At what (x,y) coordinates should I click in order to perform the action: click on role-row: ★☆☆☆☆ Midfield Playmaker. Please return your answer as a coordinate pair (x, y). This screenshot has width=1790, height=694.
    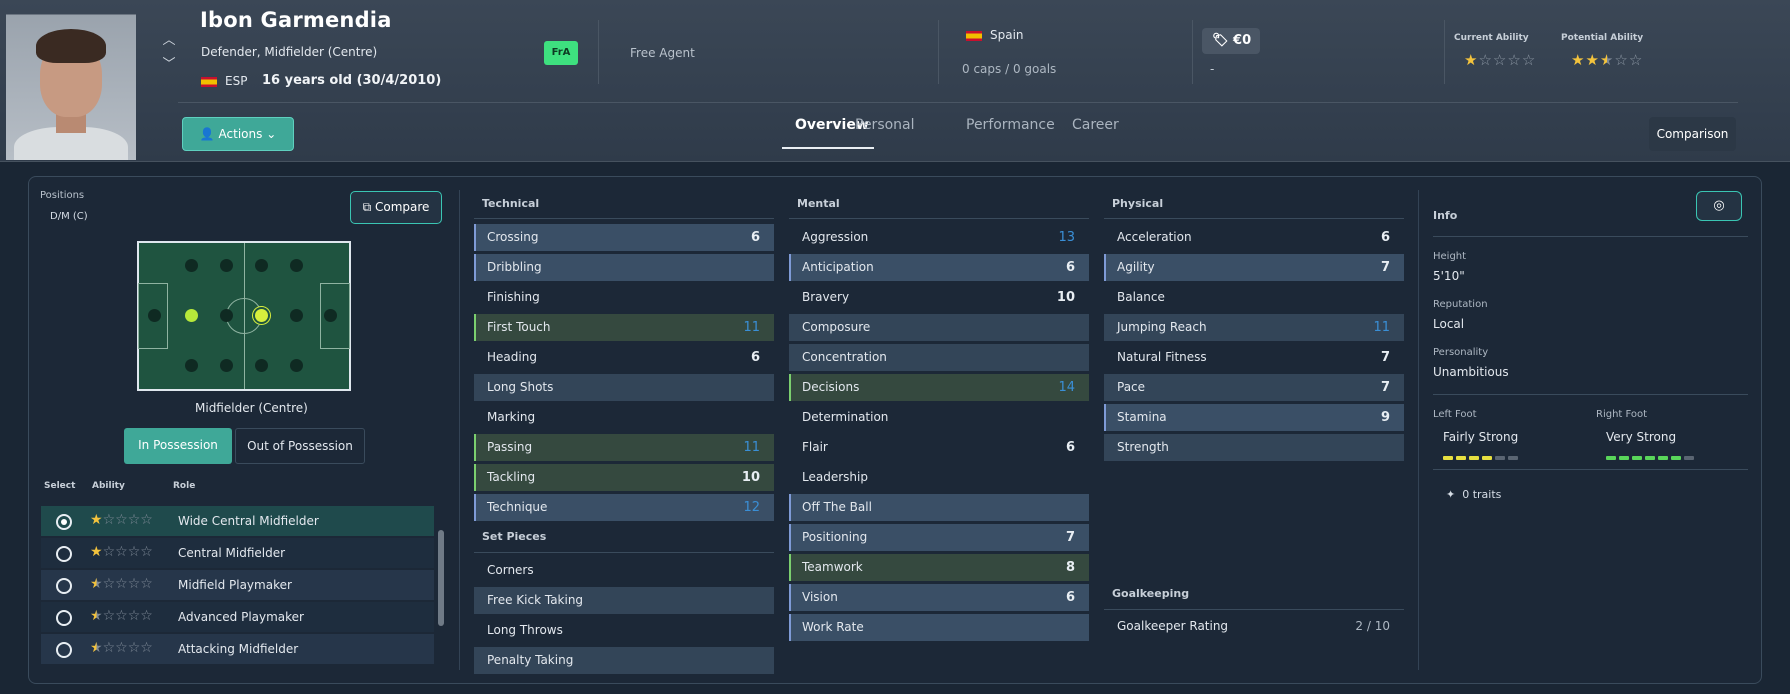
    Looking at the image, I should click on (237, 585).